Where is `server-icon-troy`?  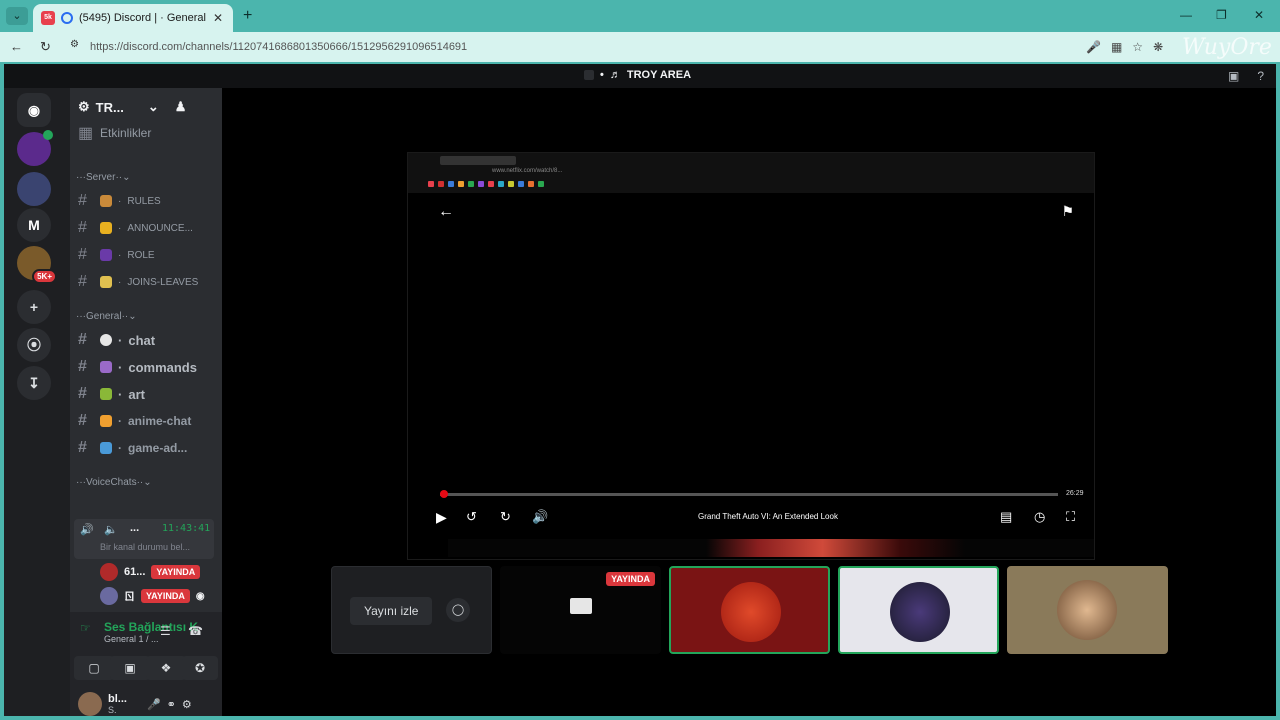 server-icon-troy is located at coordinates (34, 189).